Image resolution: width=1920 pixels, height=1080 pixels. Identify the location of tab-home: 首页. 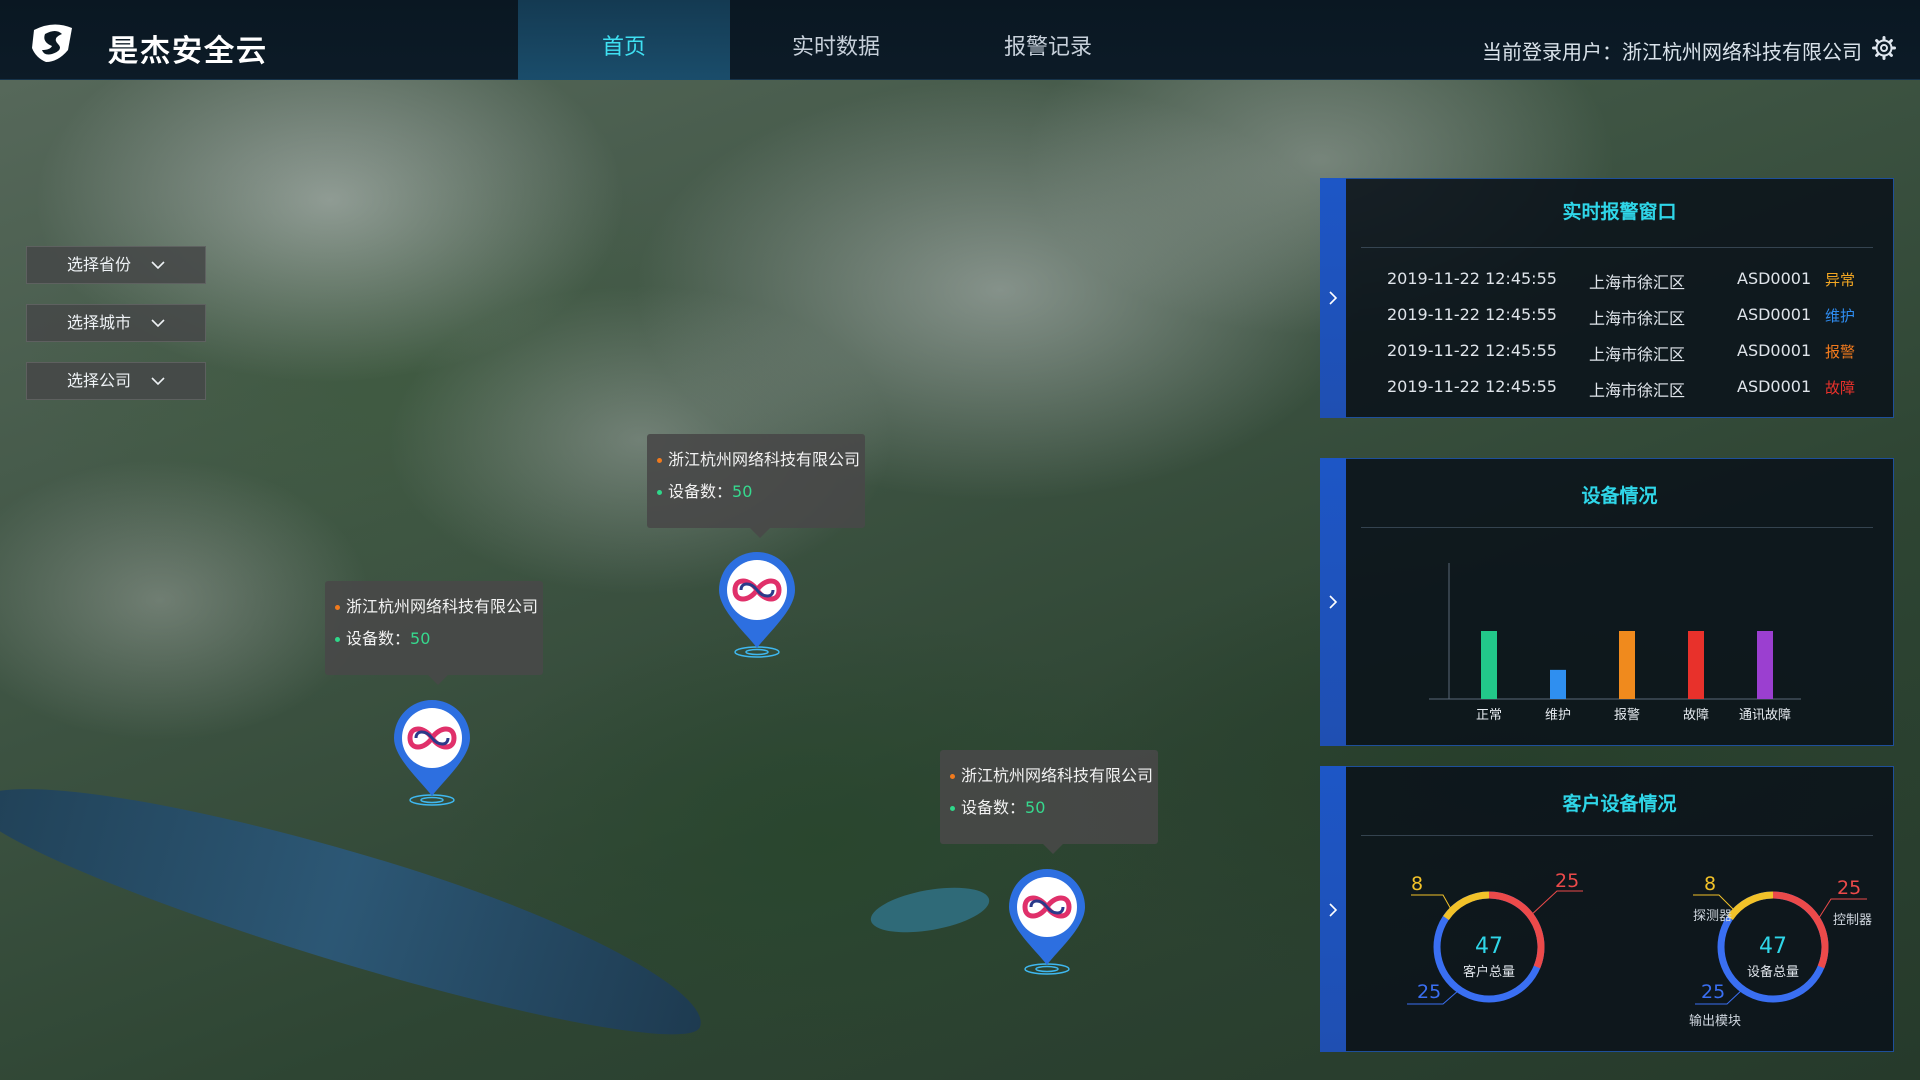
(624, 40).